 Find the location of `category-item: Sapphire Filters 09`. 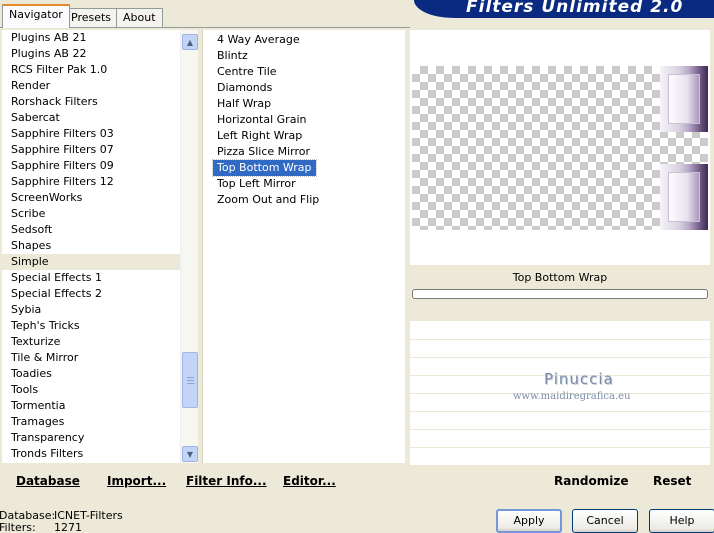

category-item: Sapphire Filters 09 is located at coordinates (91, 166).